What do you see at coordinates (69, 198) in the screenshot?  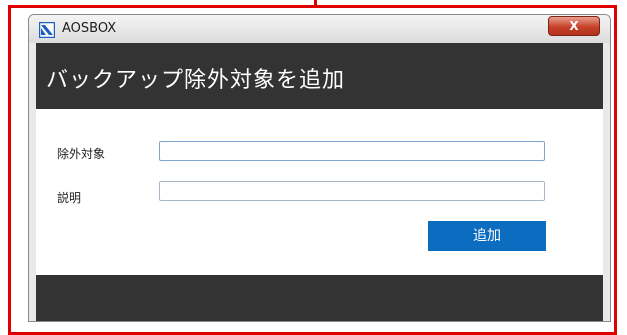 I see `description-label: 説明` at bounding box center [69, 198].